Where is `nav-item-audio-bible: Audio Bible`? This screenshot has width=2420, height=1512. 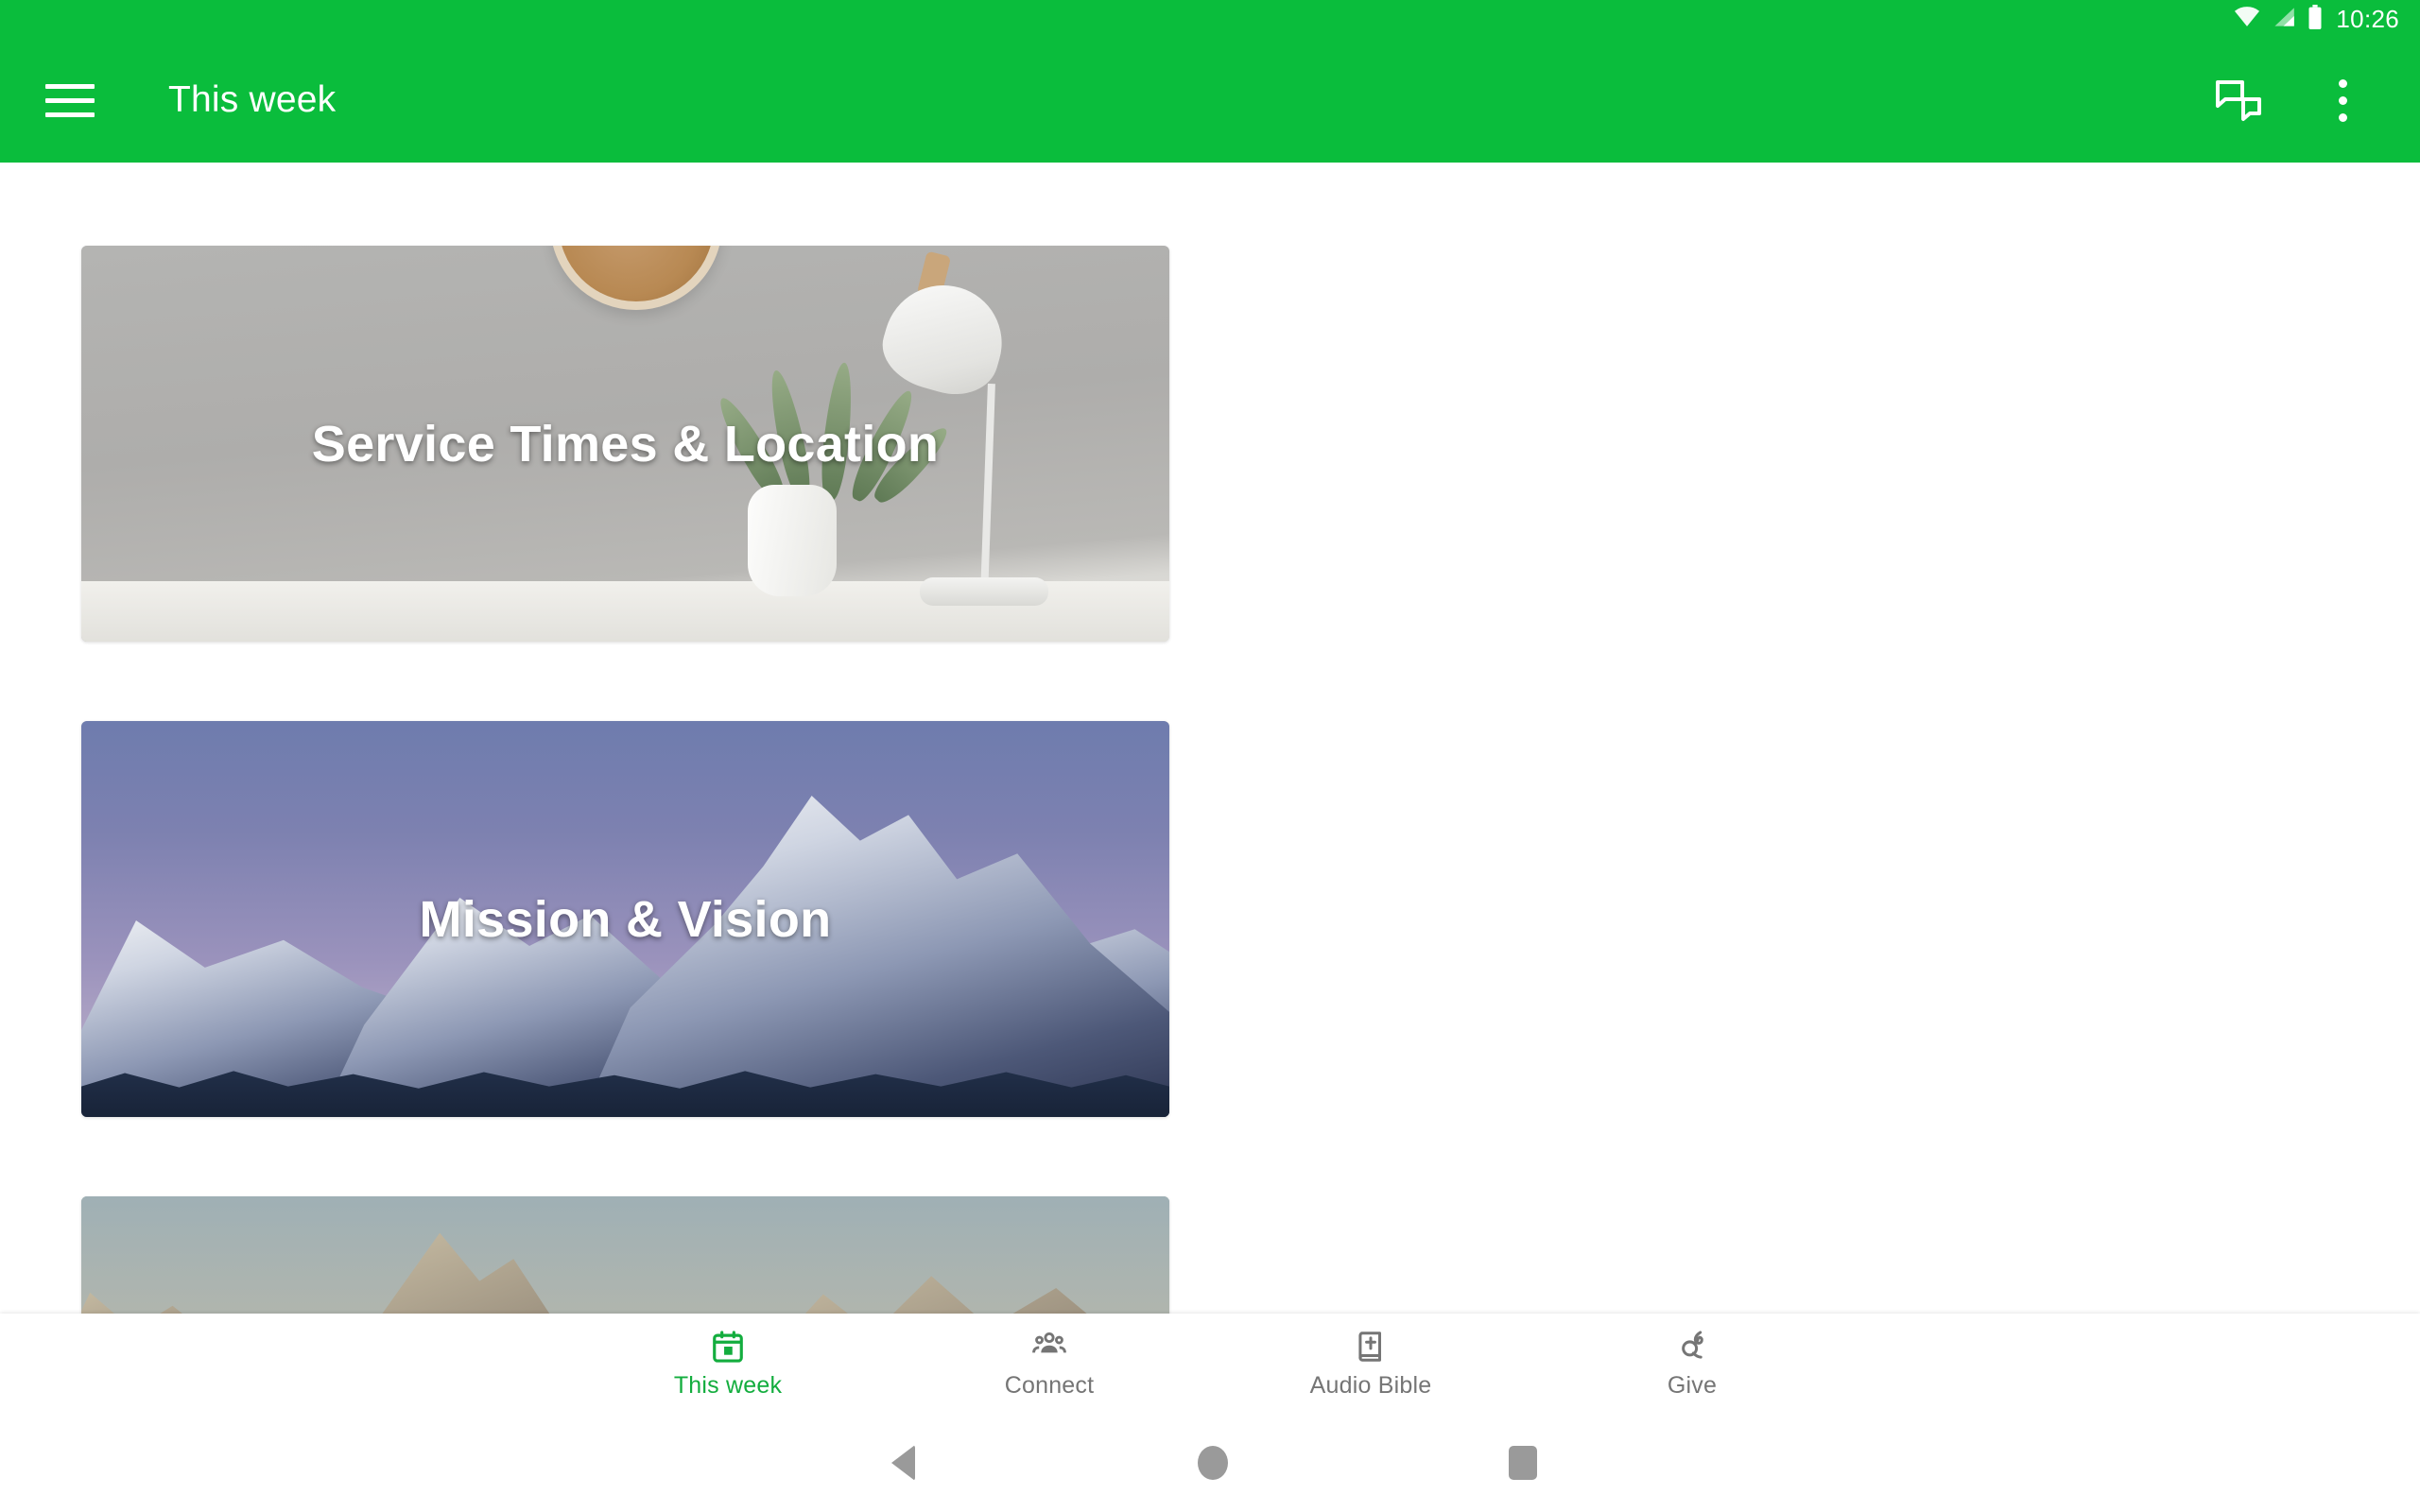
nav-item-audio-bible: Audio Bible is located at coordinates (1370, 1363).